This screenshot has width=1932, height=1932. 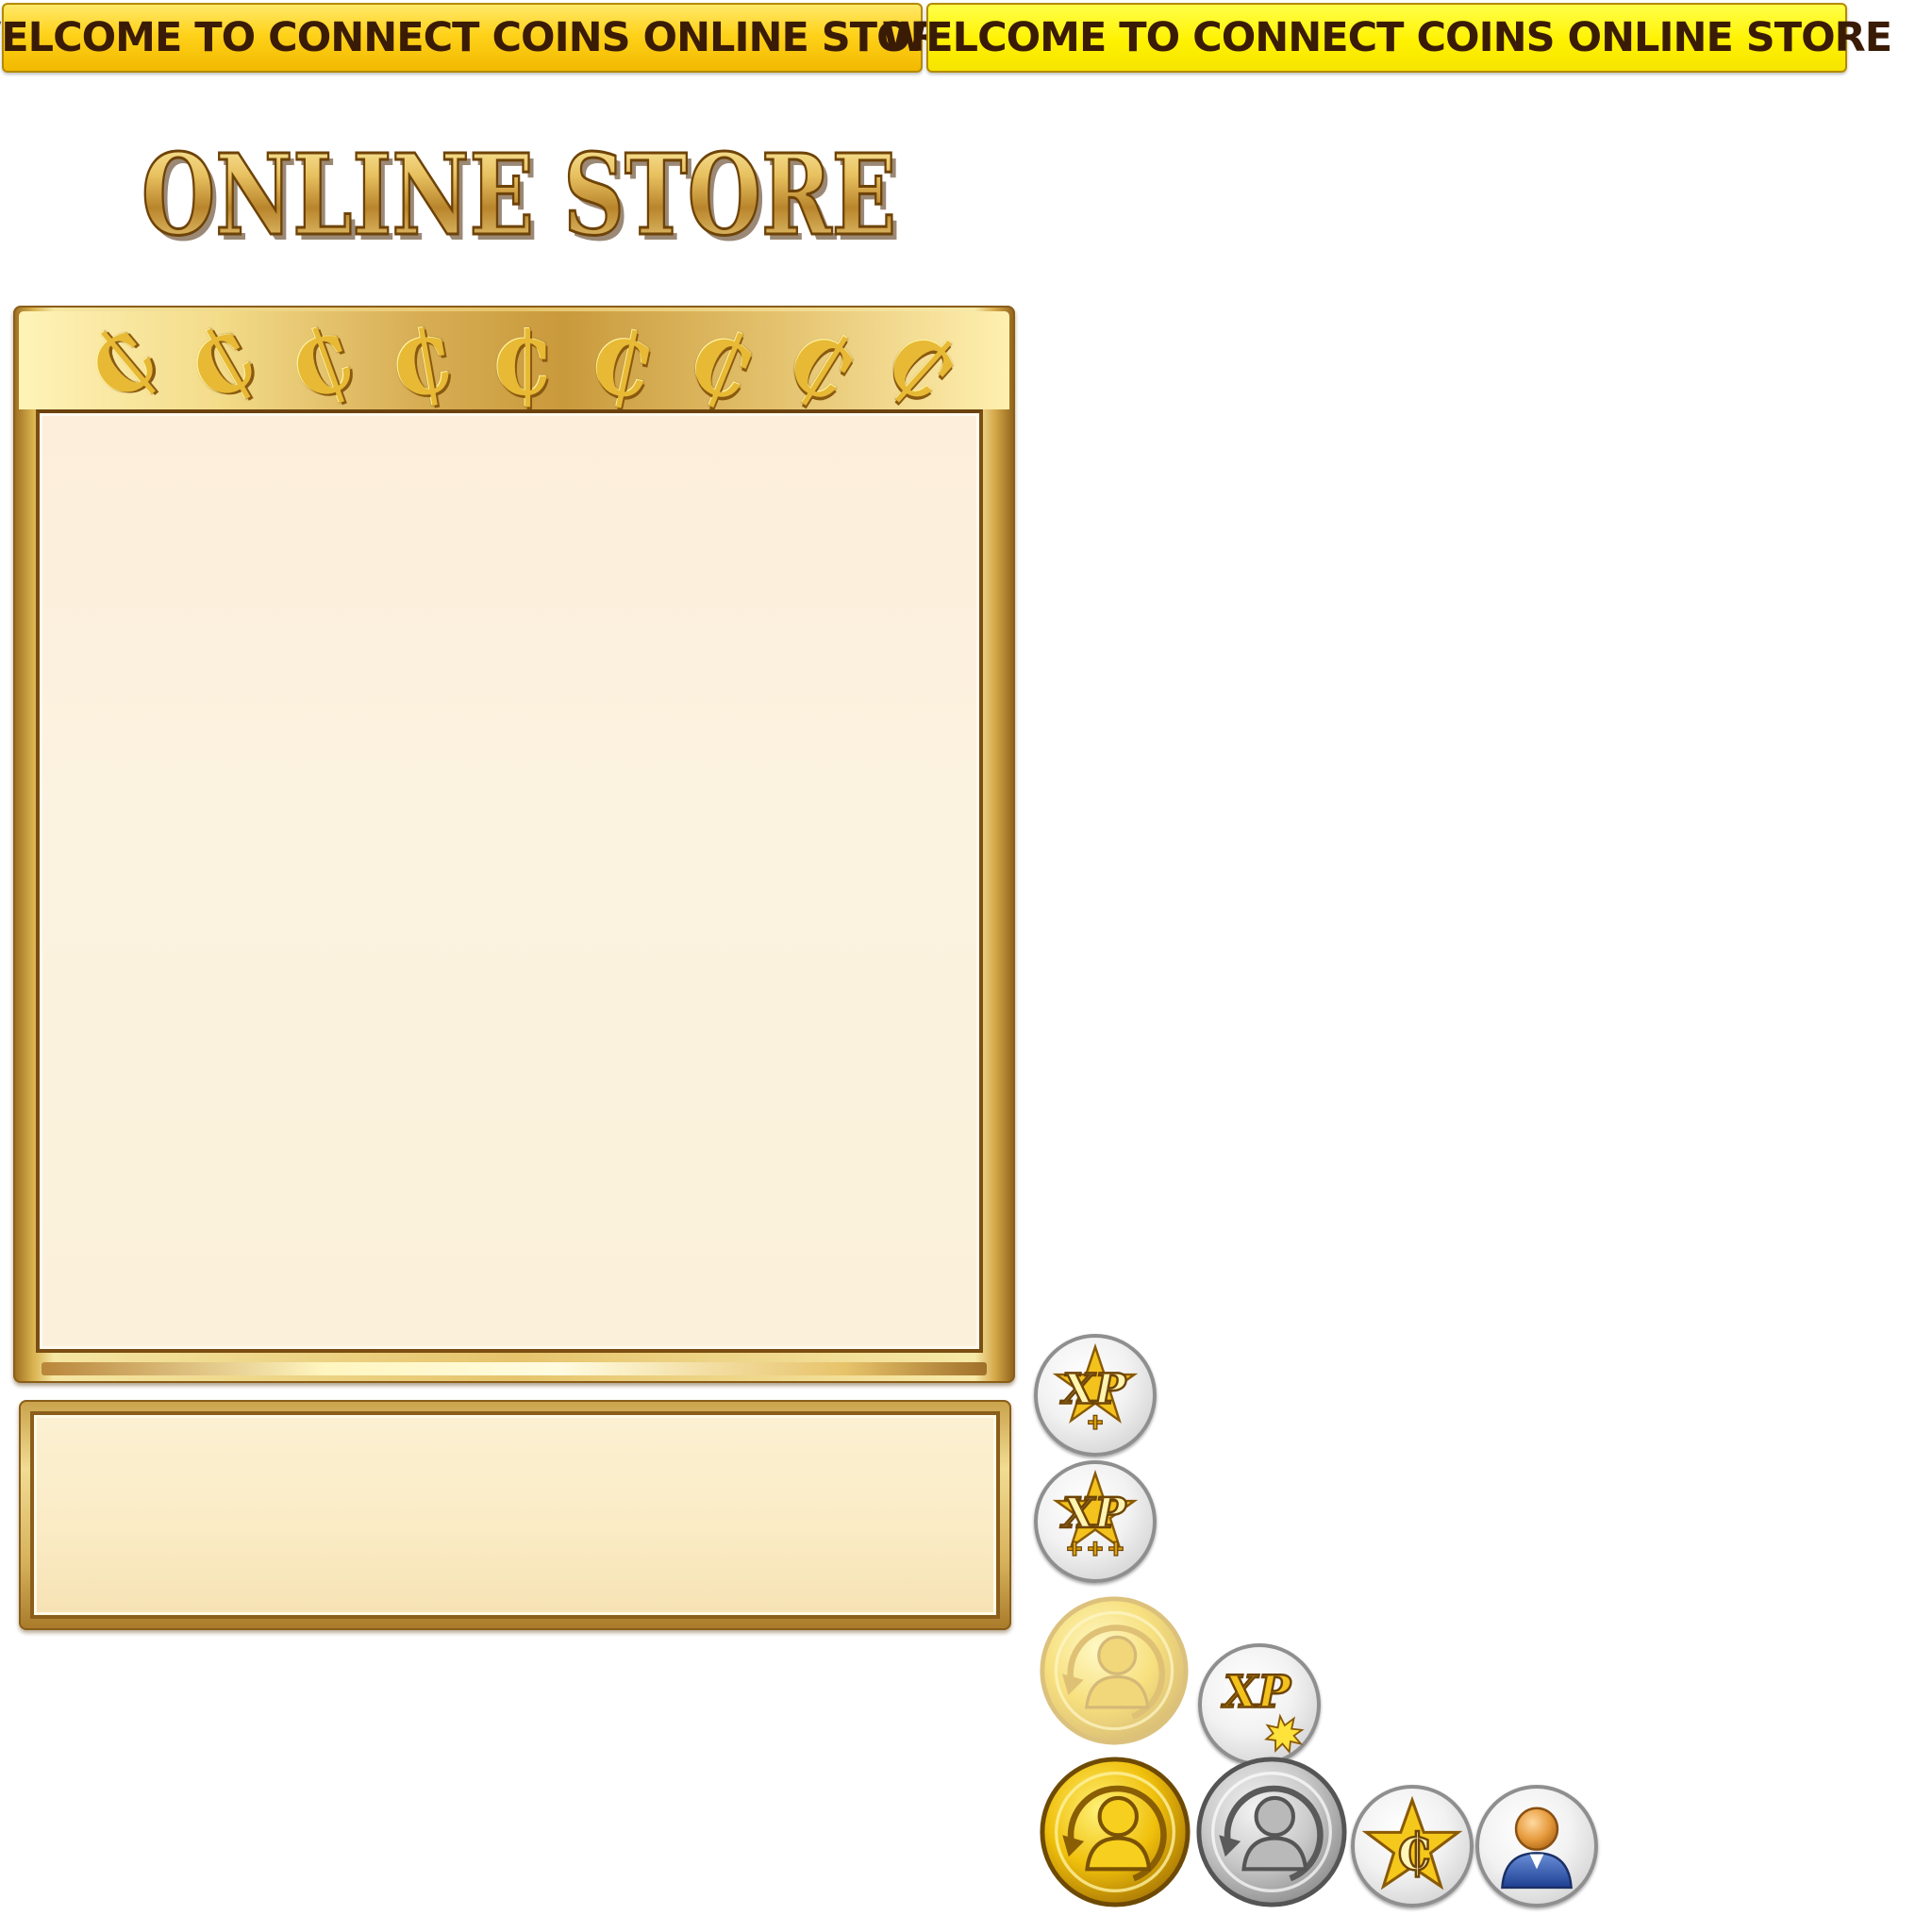 I want to click on silver-user-refresh-icon, so click(x=1272, y=1832).